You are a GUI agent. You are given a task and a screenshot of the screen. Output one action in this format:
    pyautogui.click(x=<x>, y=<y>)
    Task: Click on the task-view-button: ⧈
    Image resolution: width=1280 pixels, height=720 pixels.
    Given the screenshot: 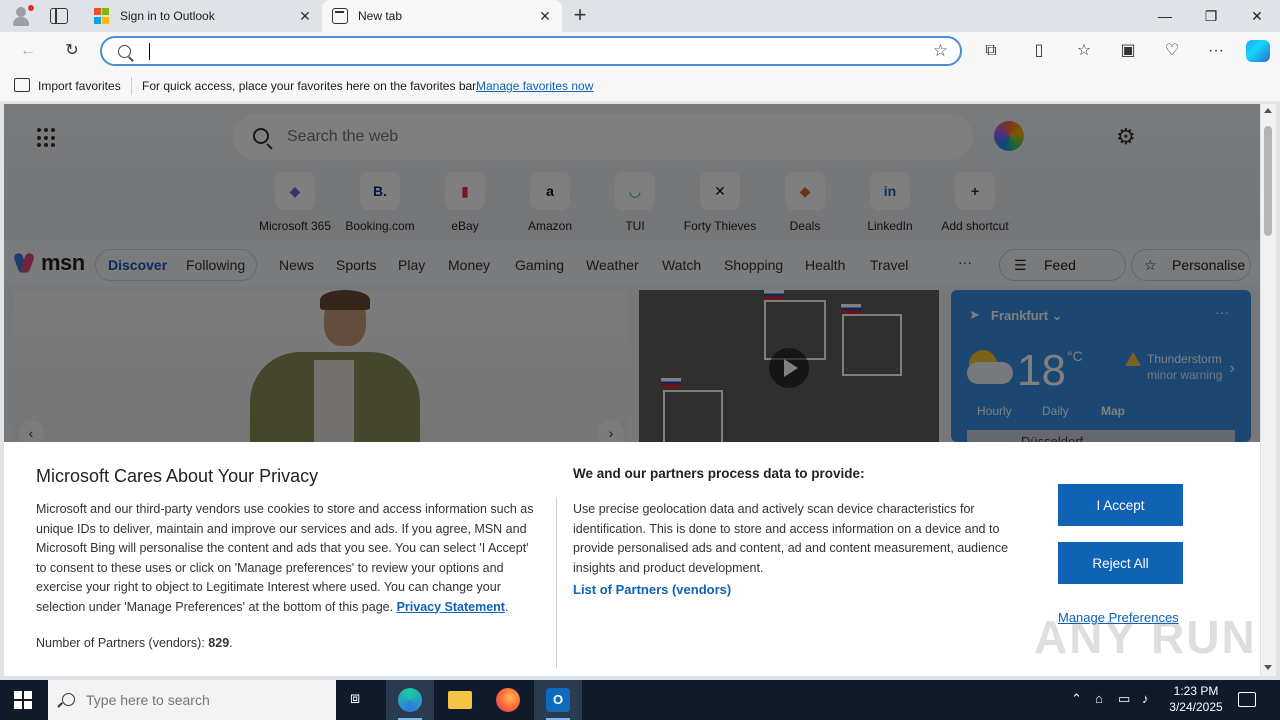 What is the action you would take?
    pyautogui.click(x=360, y=700)
    